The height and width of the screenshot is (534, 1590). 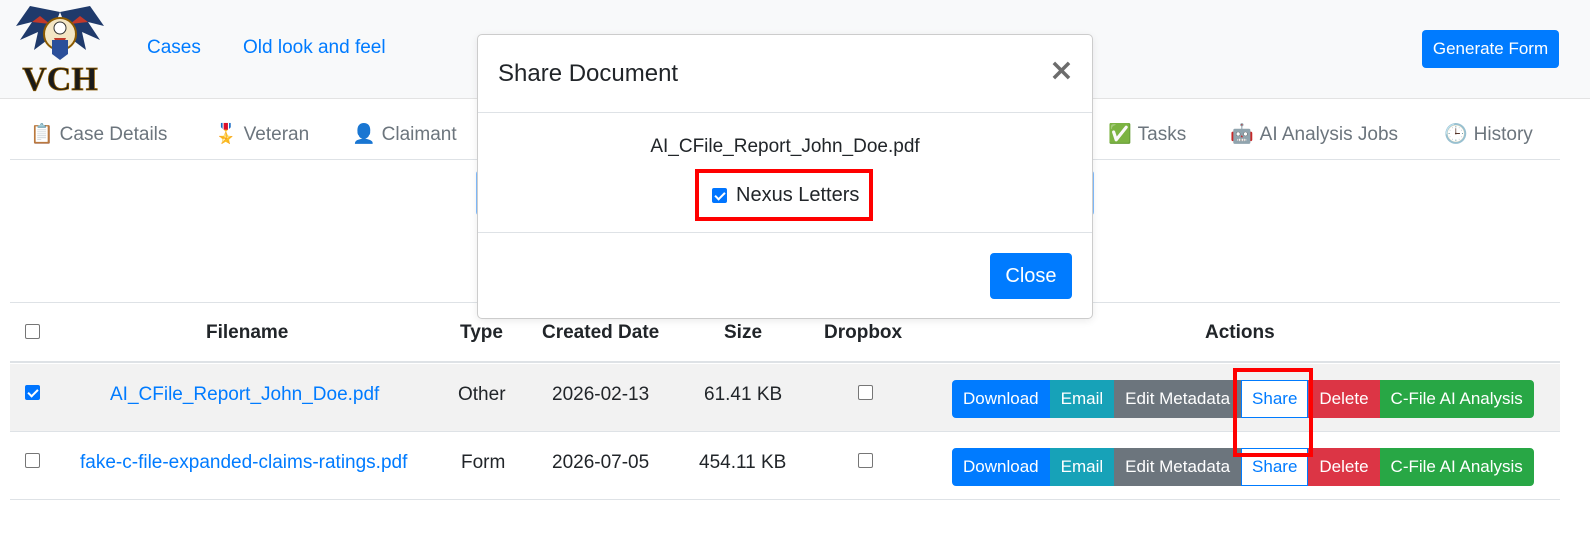 I want to click on created-date-cell: 2026-07-05, so click(x=601, y=462).